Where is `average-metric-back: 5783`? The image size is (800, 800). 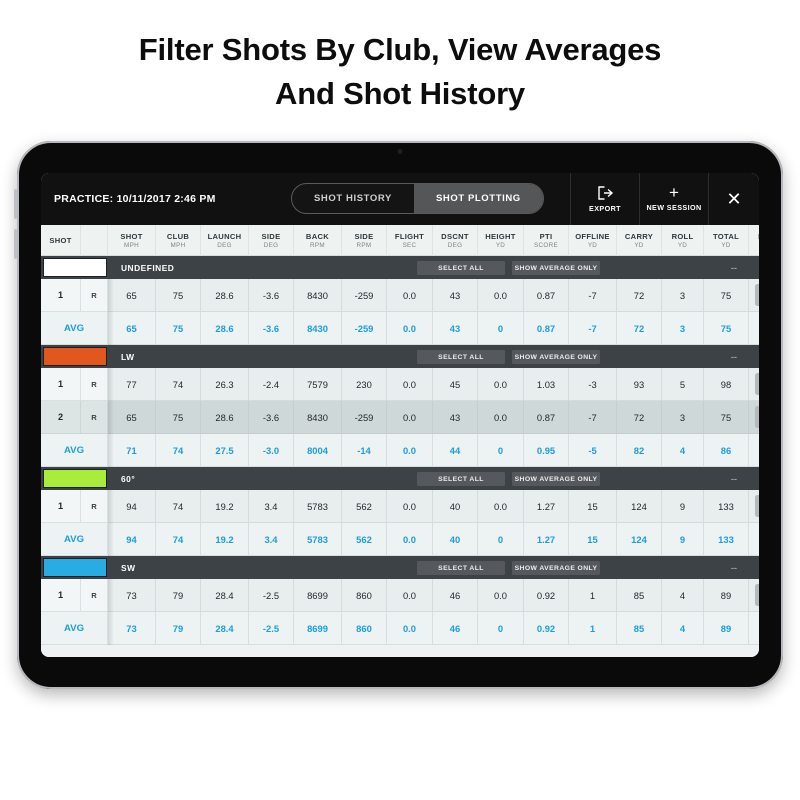 average-metric-back: 5783 is located at coordinates (318, 539).